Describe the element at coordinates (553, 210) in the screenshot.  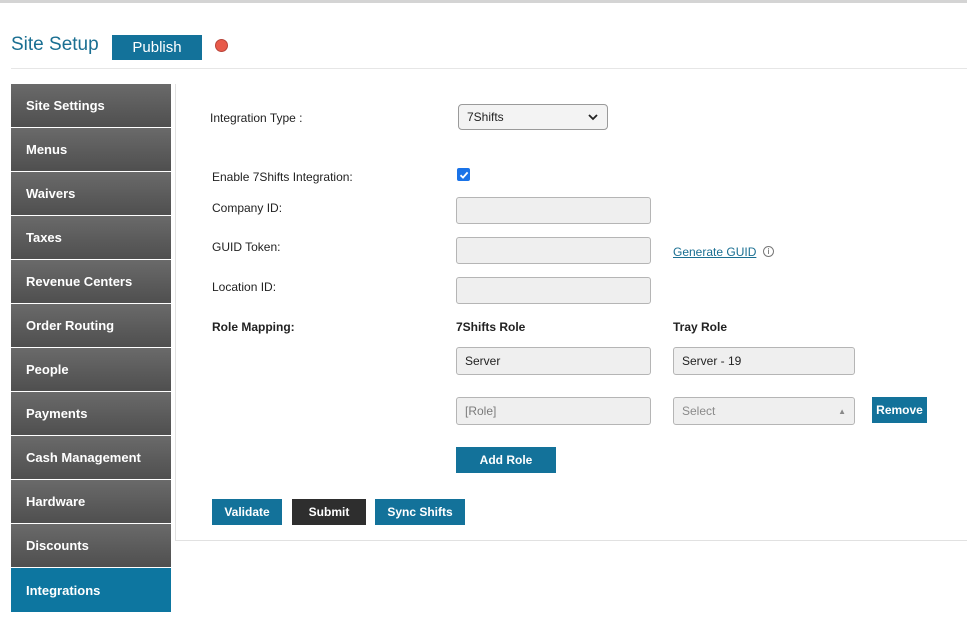
I see `company-id-input` at that location.